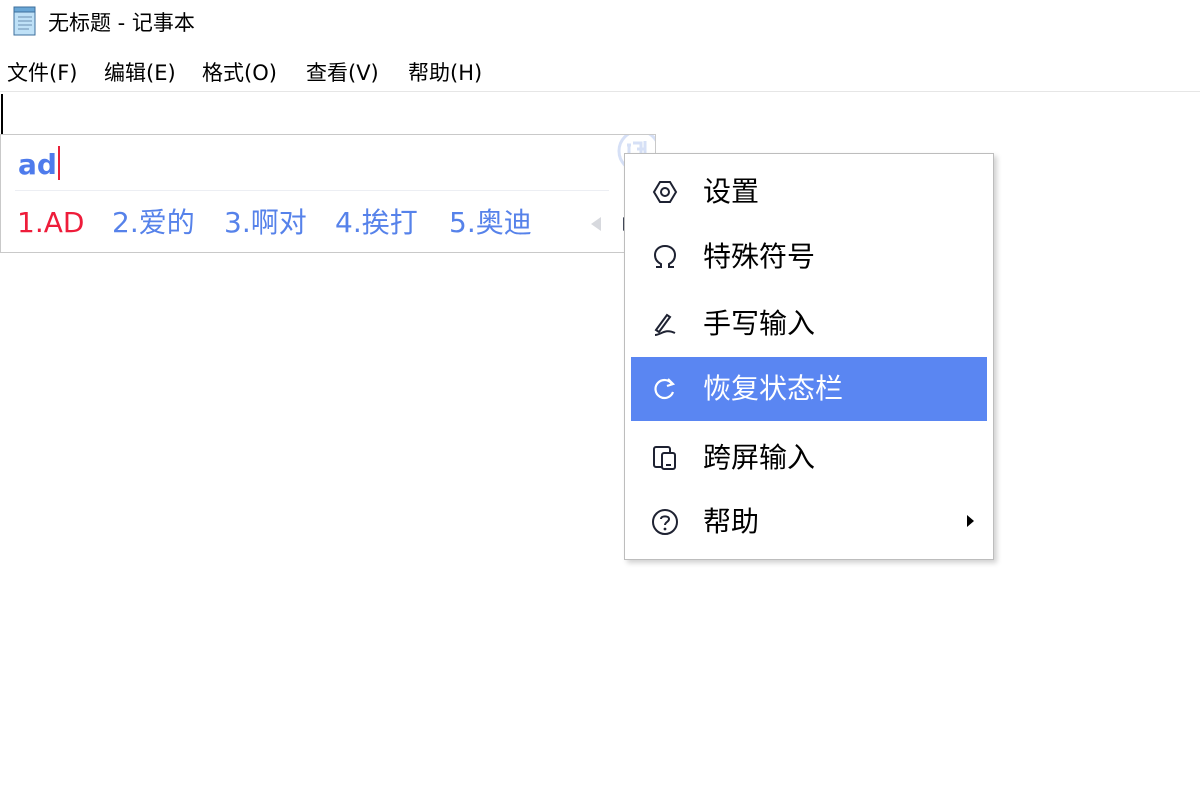  I want to click on menu-item-settings: 设置, so click(809, 192).